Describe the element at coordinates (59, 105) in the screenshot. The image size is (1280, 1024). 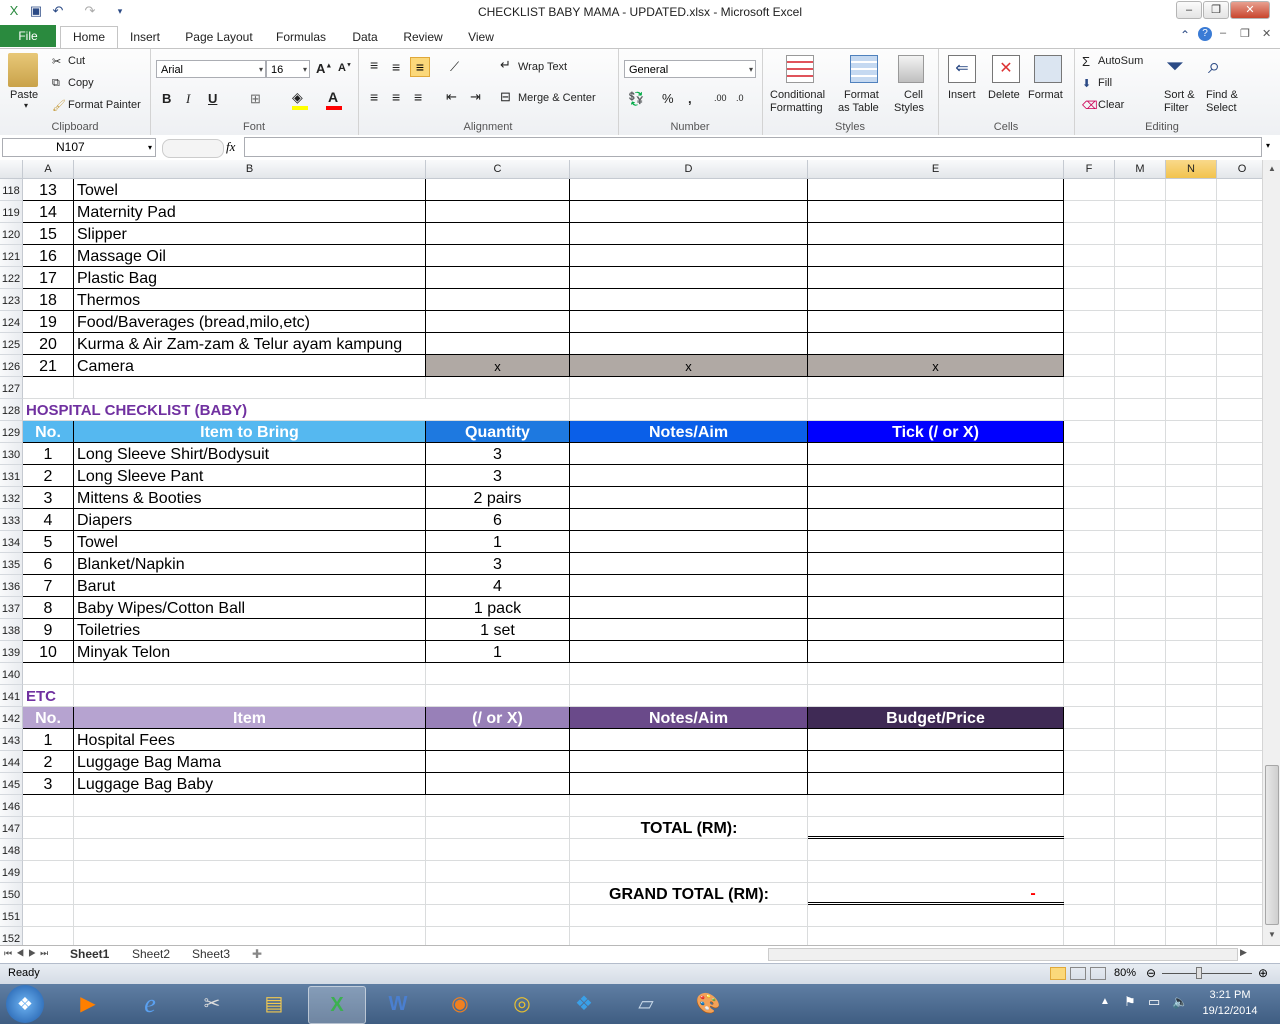
I see `format-painter-icon: 🖌` at that location.